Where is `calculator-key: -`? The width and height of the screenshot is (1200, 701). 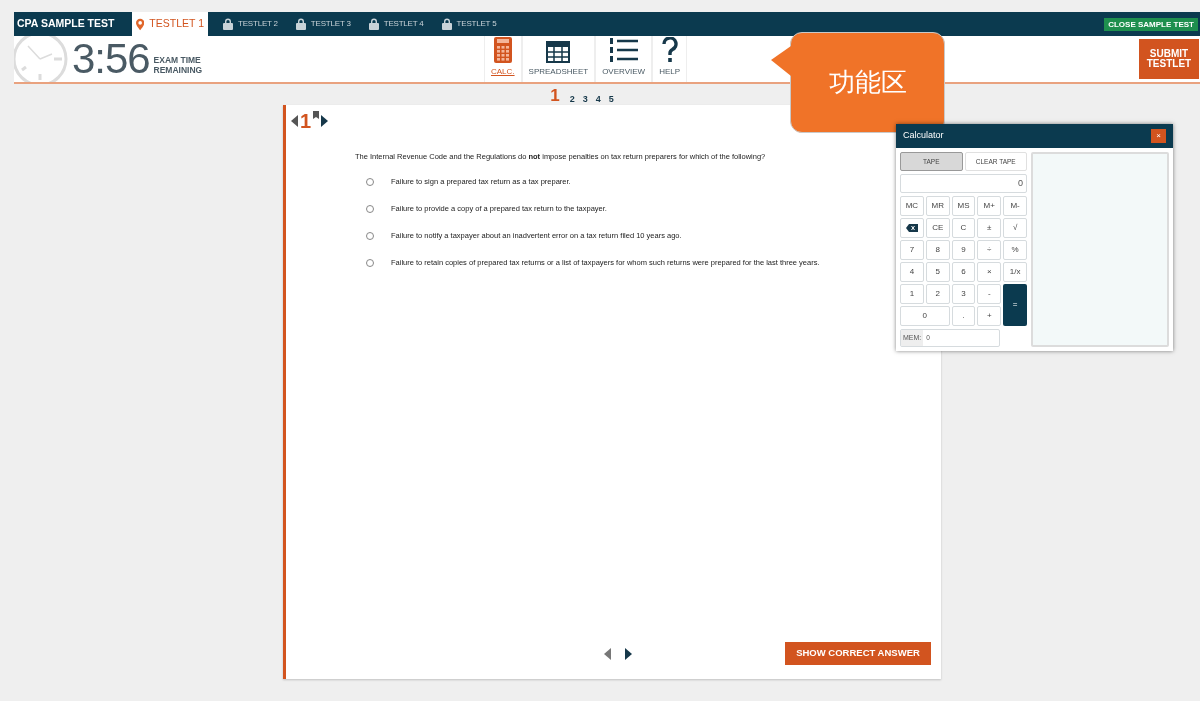 calculator-key: - is located at coordinates (989, 294).